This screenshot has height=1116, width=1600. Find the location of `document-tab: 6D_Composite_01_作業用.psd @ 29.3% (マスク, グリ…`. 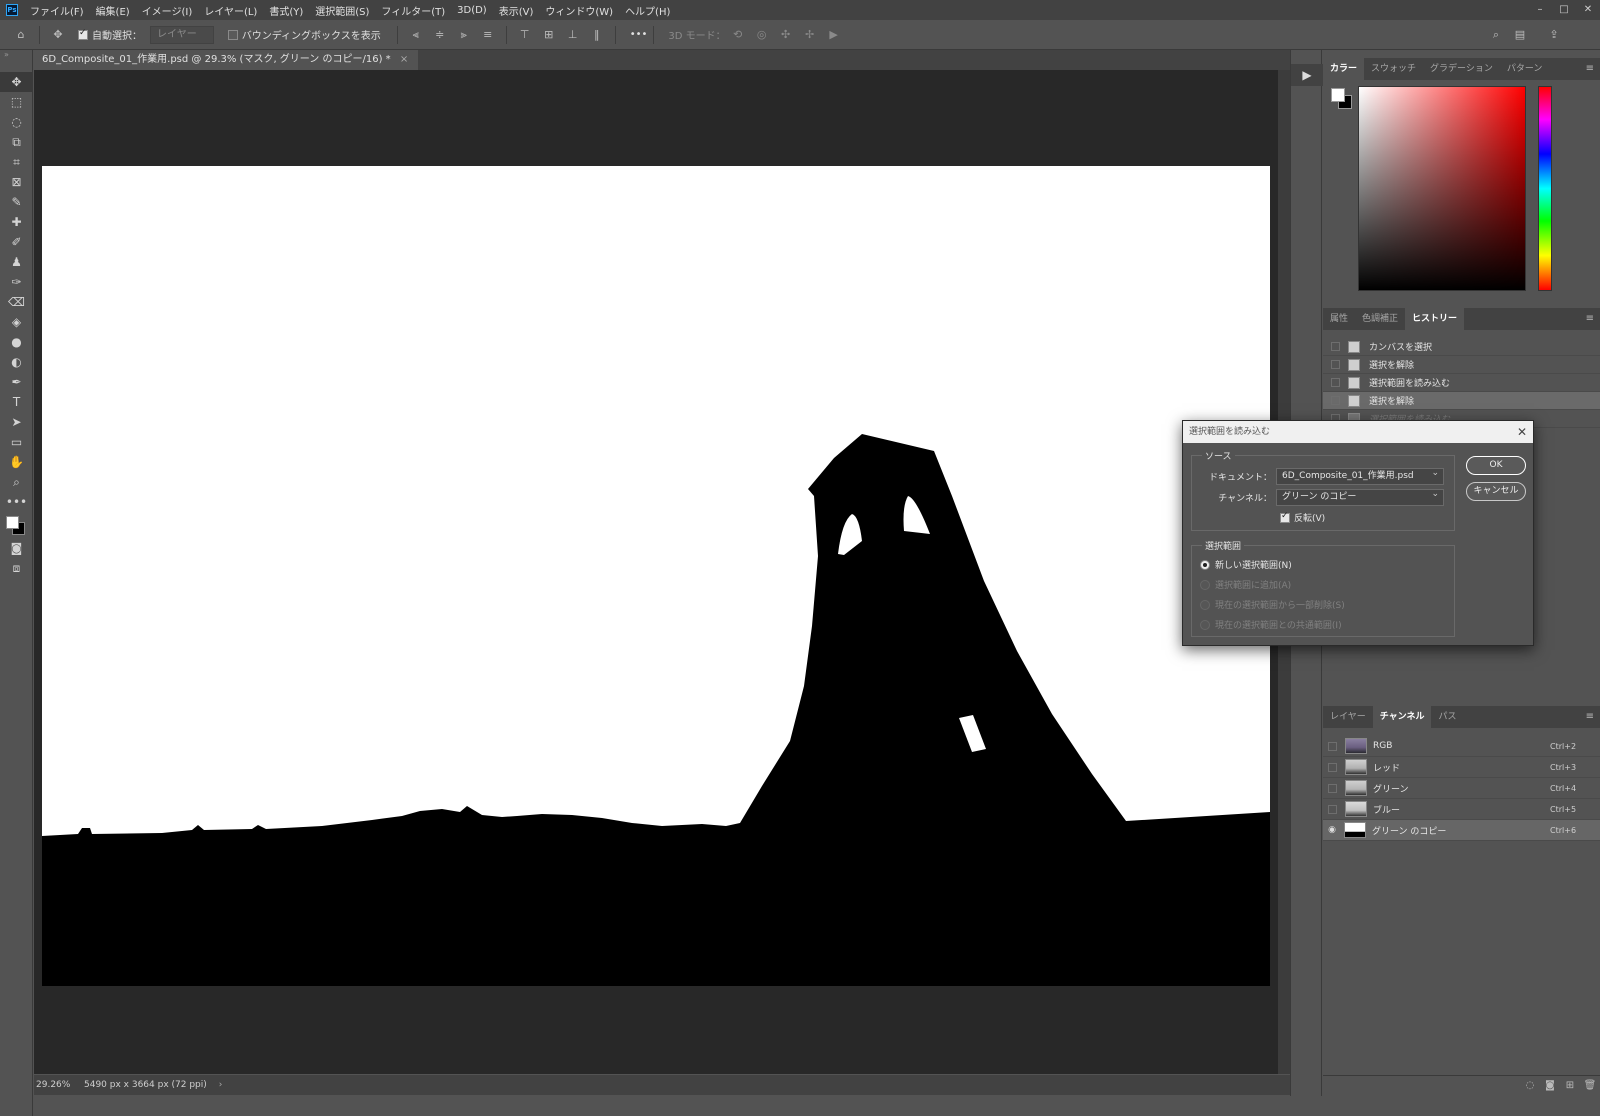

document-tab: 6D_Composite_01_作業用.psd @ 29.3% (マスク, グリ… is located at coordinates (226, 60).